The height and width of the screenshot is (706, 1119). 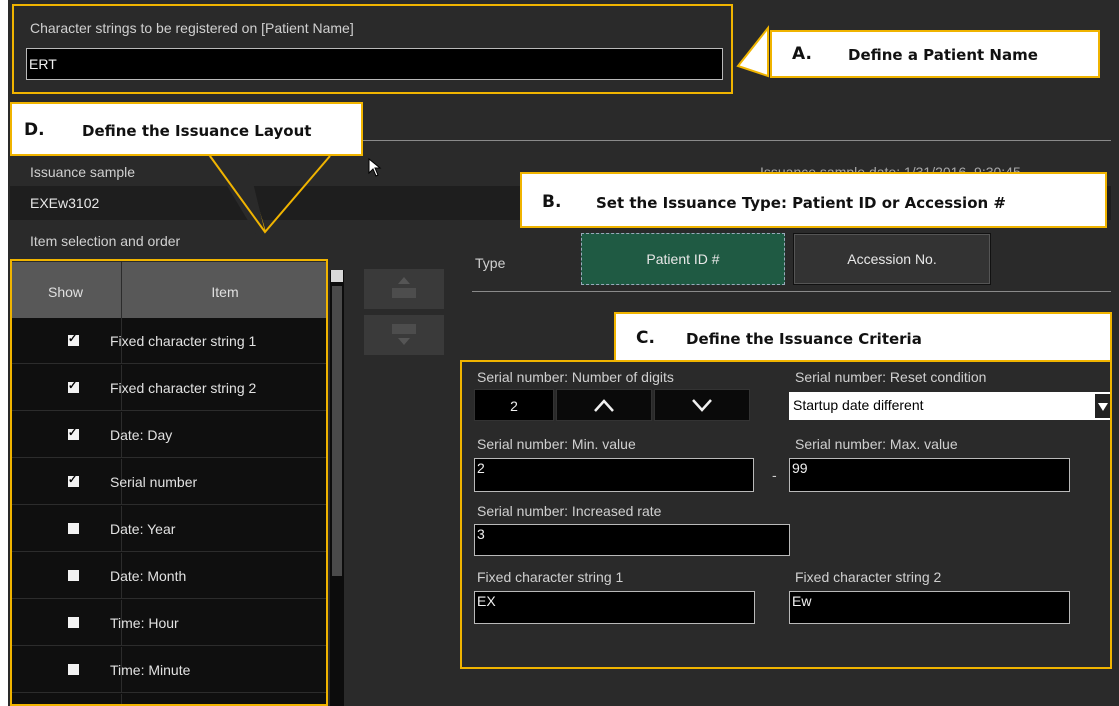 I want to click on callout-c: C. Define the Issuance Criteria, so click(x=863, y=337).